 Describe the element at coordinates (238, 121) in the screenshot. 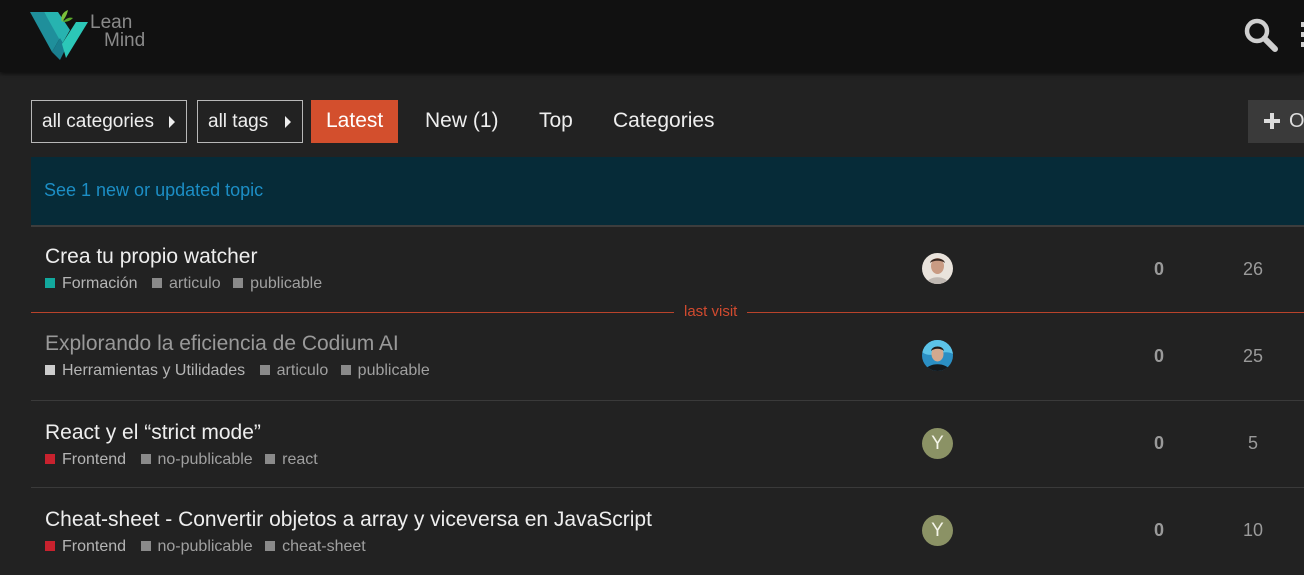

I see `tags-dropdown-label: all tags` at that location.